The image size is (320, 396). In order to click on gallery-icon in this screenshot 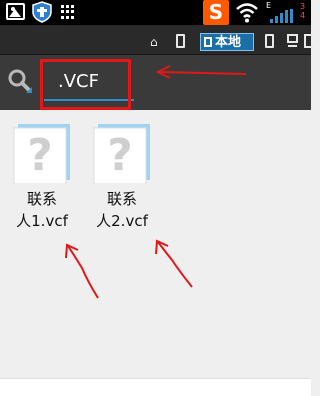, I will do `click(15, 11)`.